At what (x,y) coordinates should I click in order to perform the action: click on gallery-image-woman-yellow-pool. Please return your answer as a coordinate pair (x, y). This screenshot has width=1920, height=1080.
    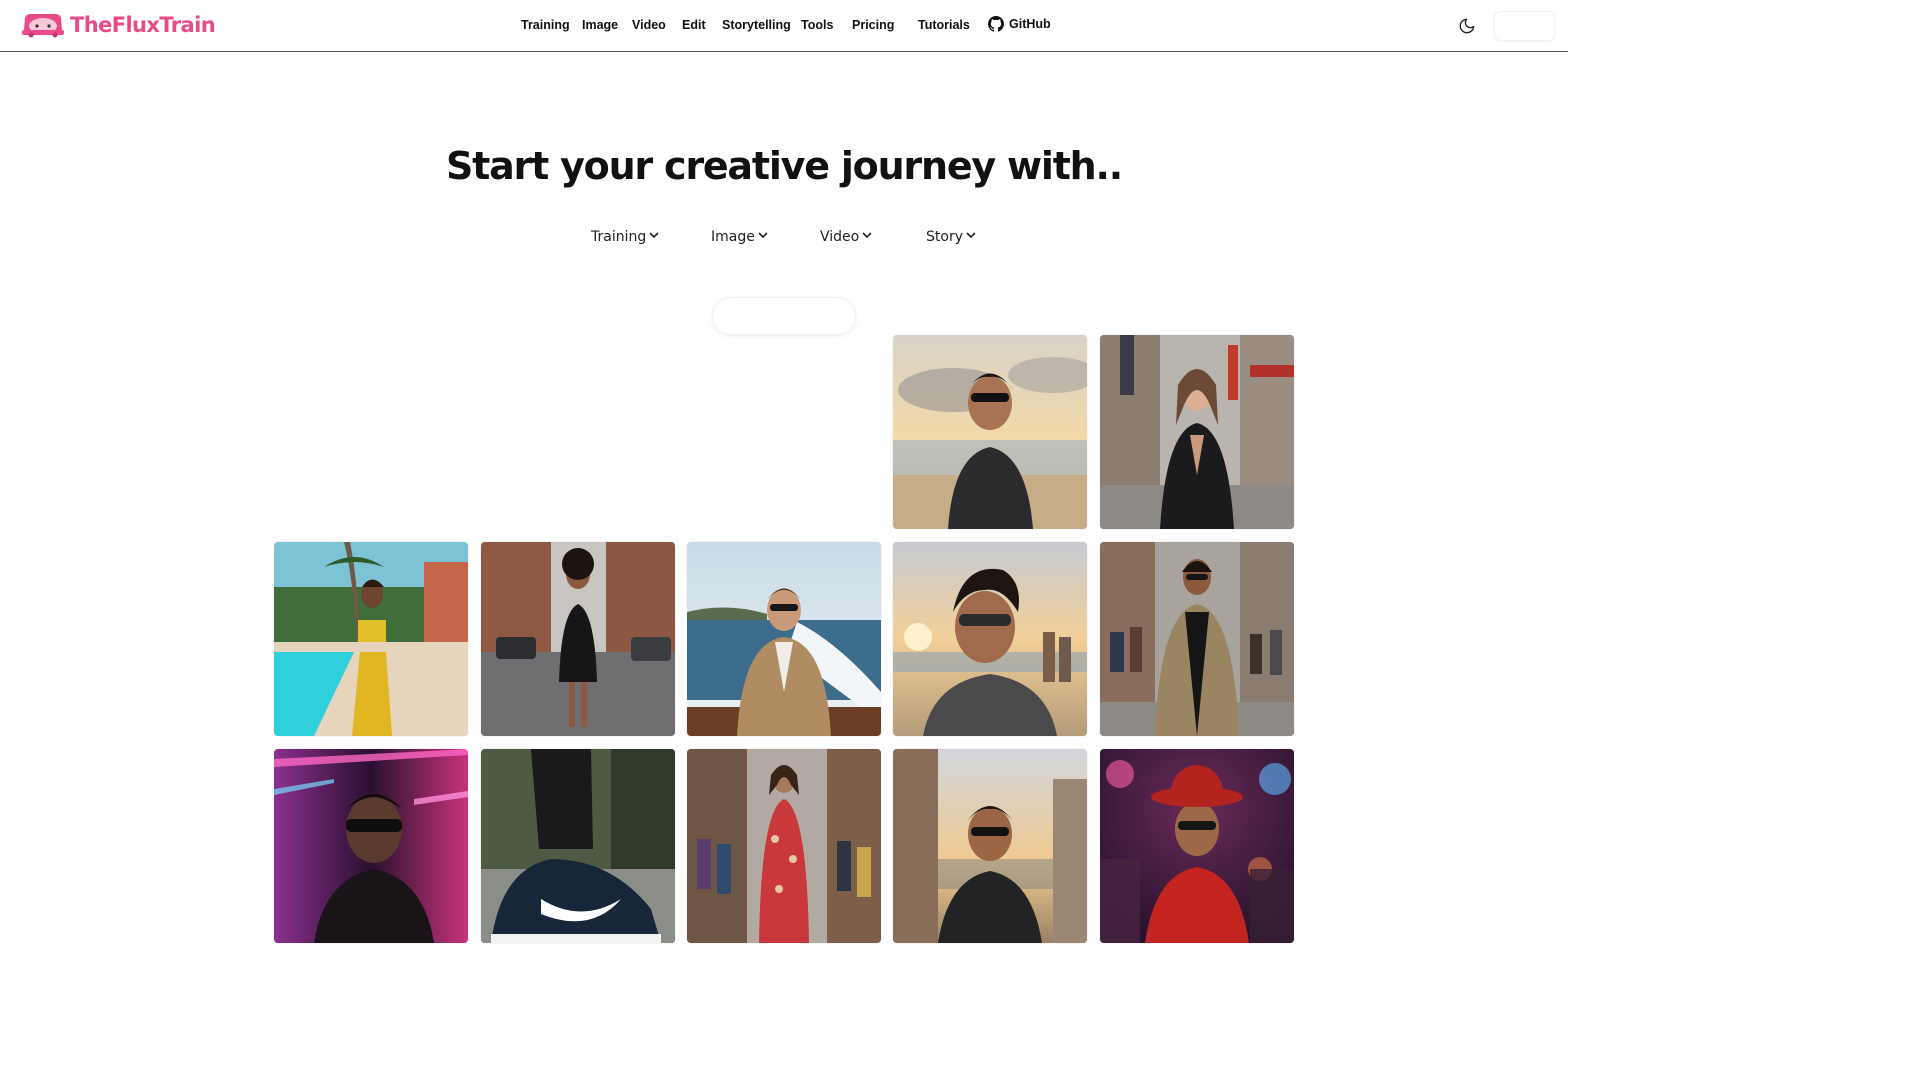
    Looking at the image, I should click on (371, 639).